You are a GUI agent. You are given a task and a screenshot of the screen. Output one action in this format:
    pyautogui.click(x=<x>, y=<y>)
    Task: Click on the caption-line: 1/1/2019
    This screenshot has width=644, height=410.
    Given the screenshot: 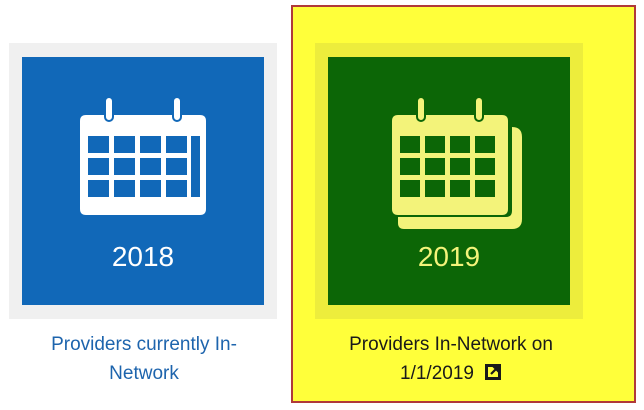 What is the action you would take?
    pyautogui.click(x=437, y=373)
    